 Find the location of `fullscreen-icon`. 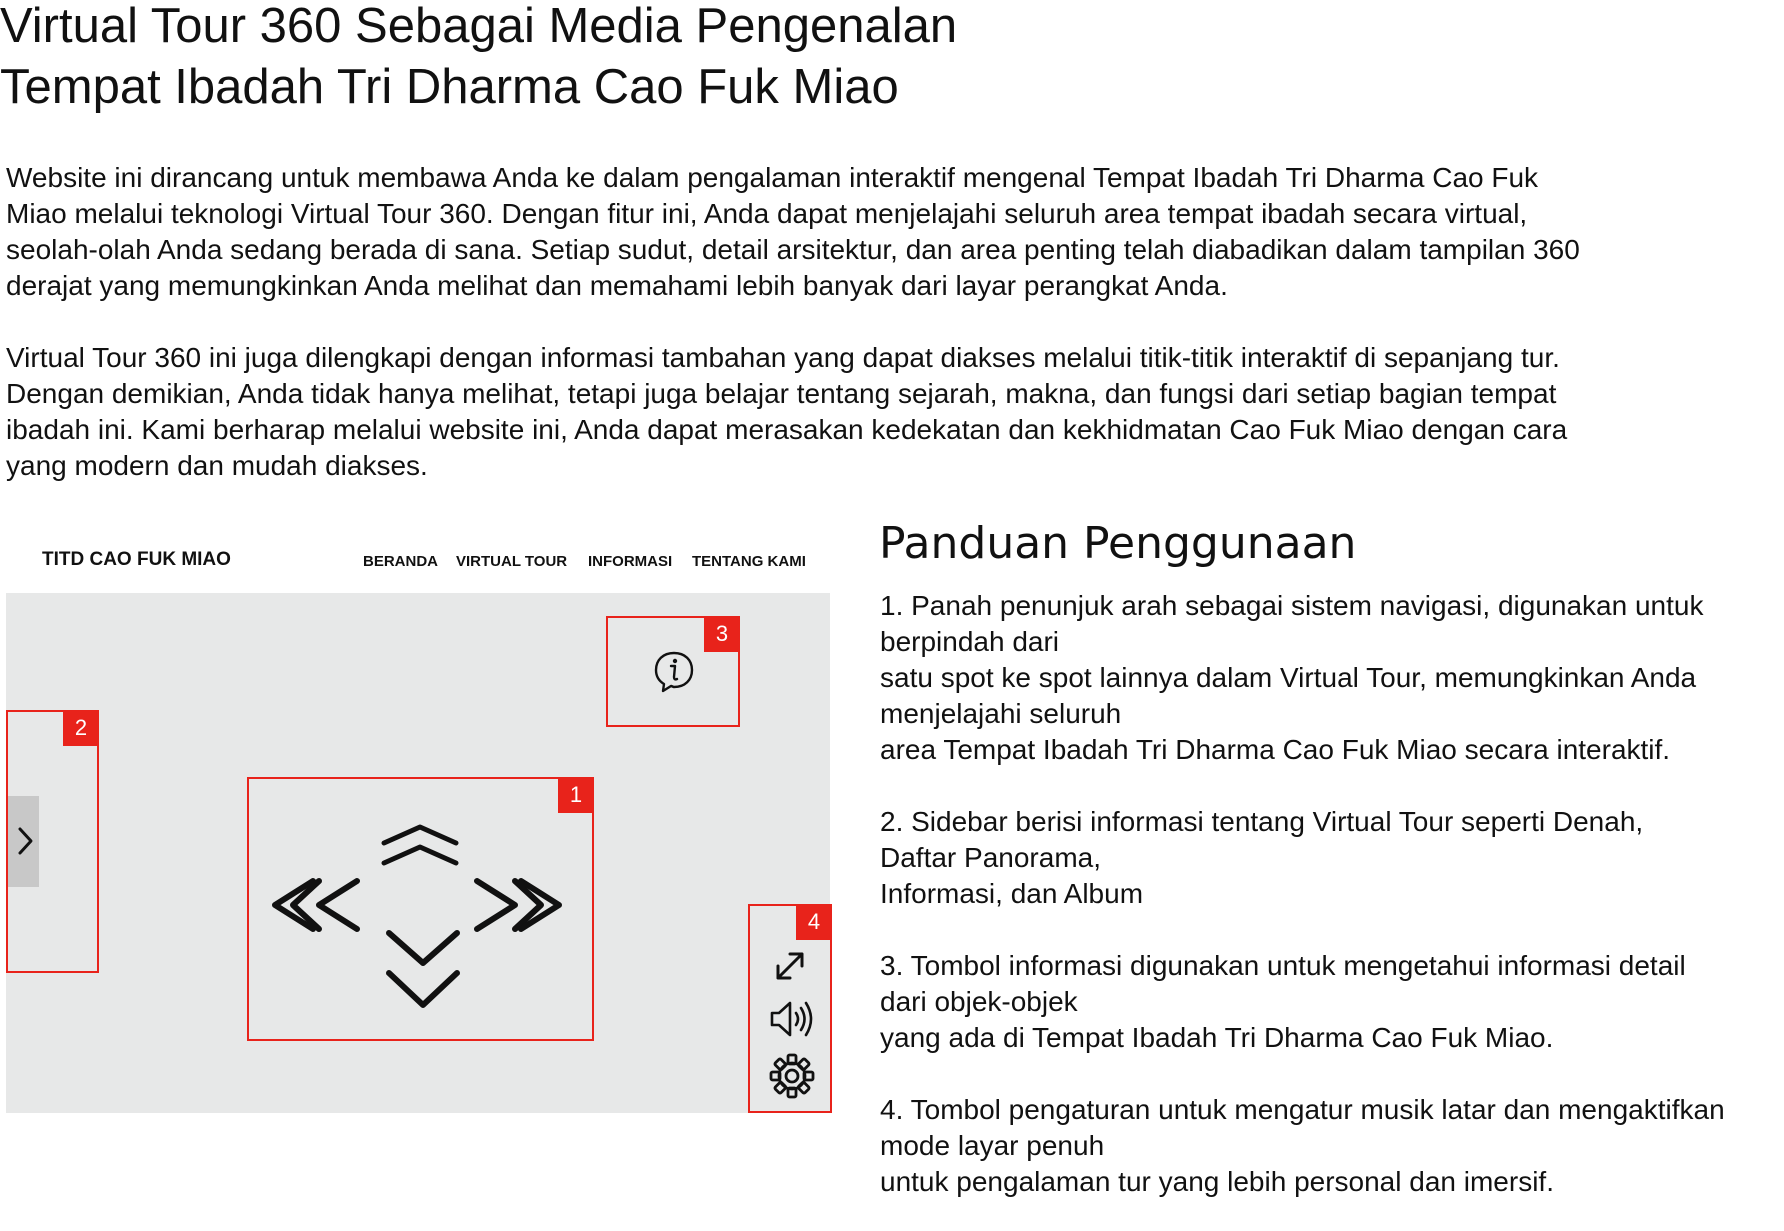

fullscreen-icon is located at coordinates (790, 966).